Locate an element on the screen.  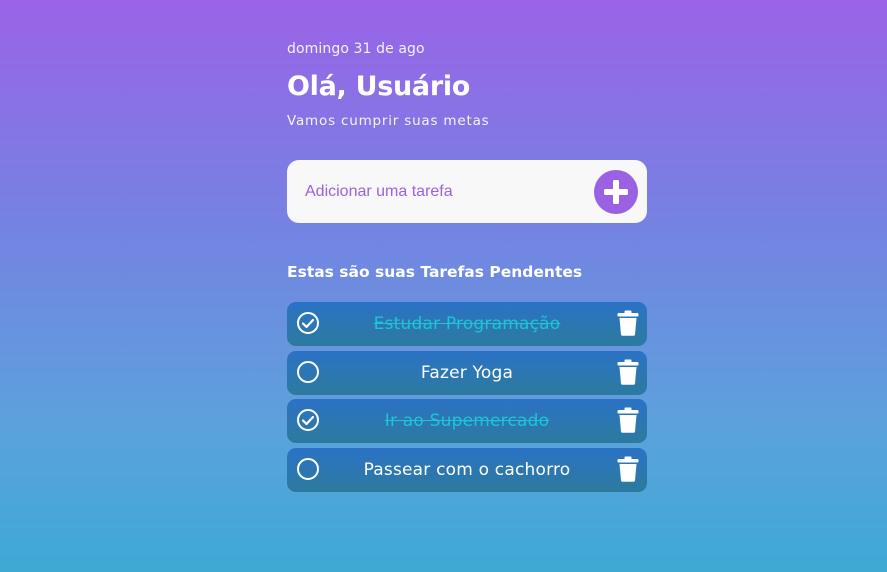
add-task-button is located at coordinates (616, 191).